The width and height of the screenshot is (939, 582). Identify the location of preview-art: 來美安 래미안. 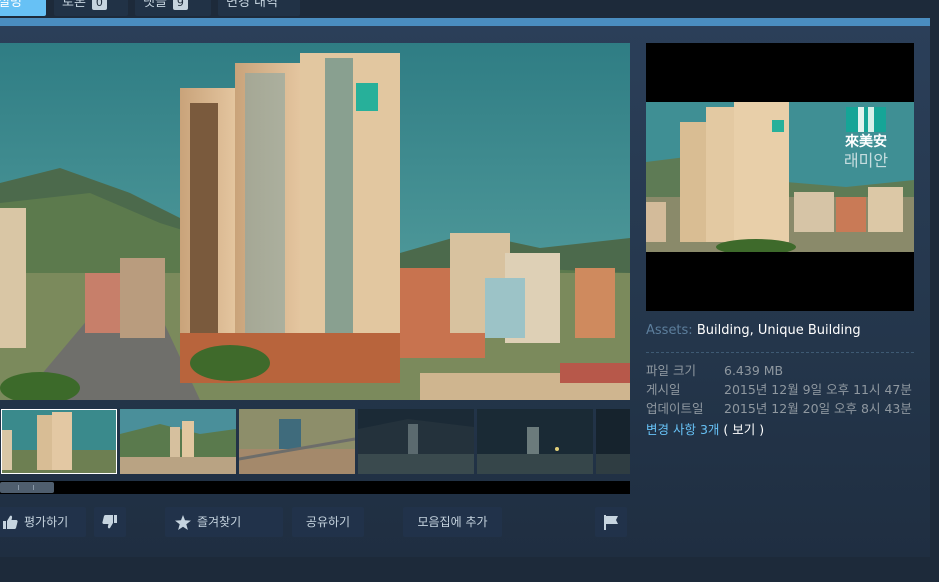
(780, 177).